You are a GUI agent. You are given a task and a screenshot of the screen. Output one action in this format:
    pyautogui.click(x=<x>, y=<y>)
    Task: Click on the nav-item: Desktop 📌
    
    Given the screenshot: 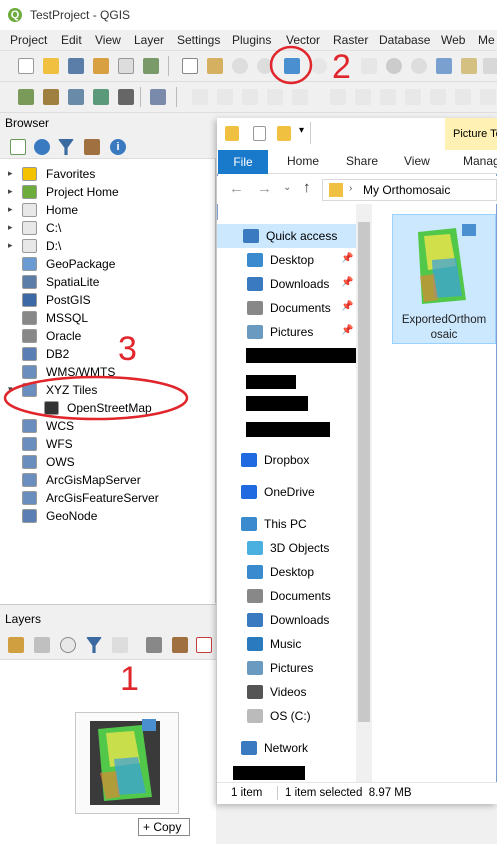 What is the action you would take?
    pyautogui.click(x=294, y=260)
    